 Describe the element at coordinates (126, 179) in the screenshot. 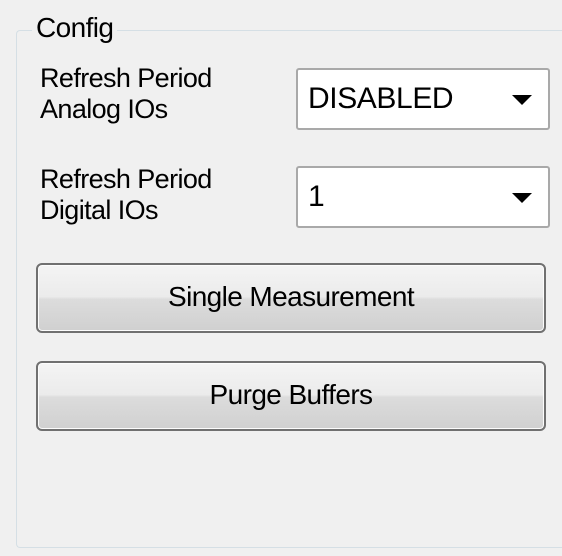

I see `digital-refresh-label-line1: Refresh Period` at that location.